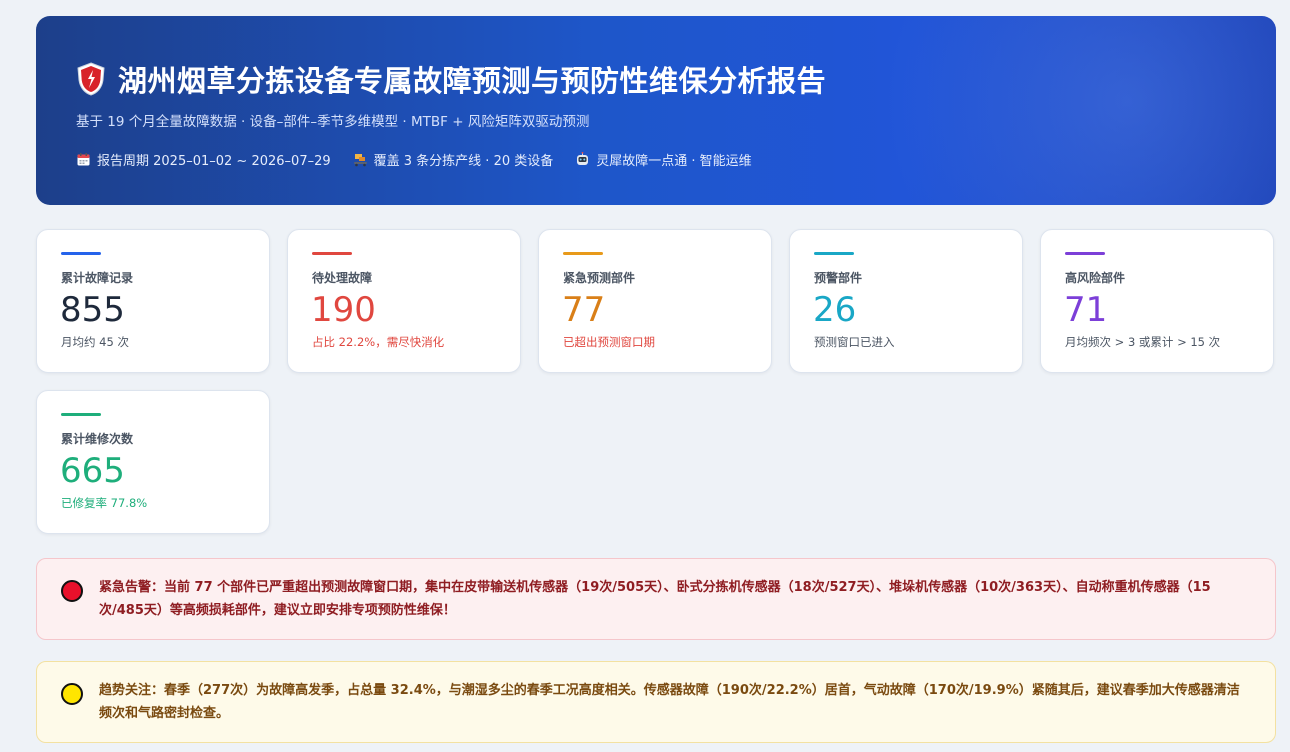 This screenshot has height=752, width=1290. Describe the element at coordinates (153, 462) in the screenshot. I see `stat-card-total-repairs: 累计维修次数 665 已修复率 77.8%` at that location.